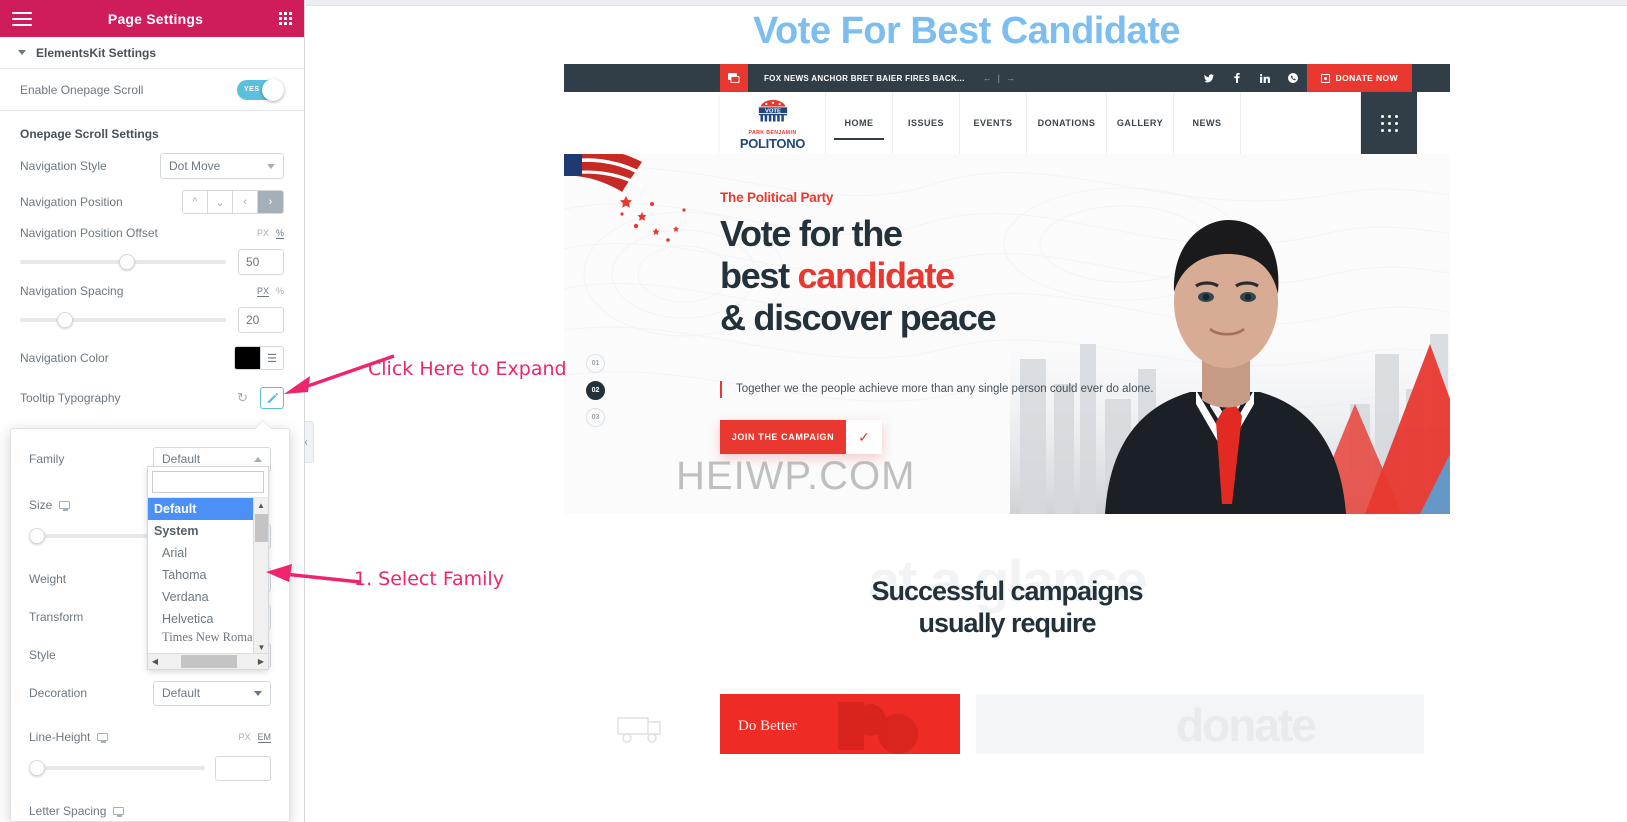 This screenshot has height=822, width=1627. I want to click on family-list-horizontal-scrollbar: ◀ ▶, so click(208, 661).